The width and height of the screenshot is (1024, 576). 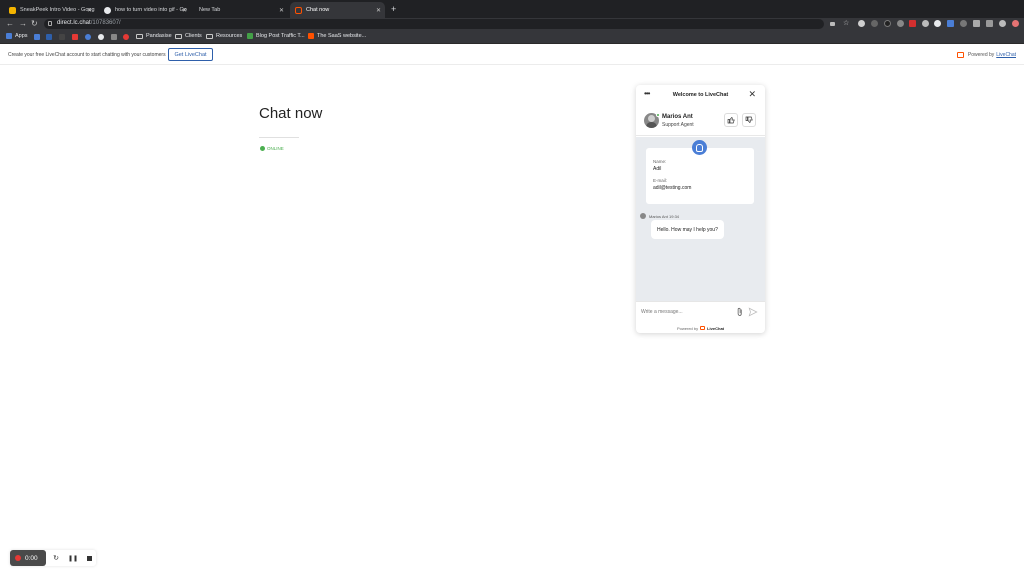 What do you see at coordinates (678, 125) in the screenshot?
I see `agent-role: Support Agent` at bounding box center [678, 125].